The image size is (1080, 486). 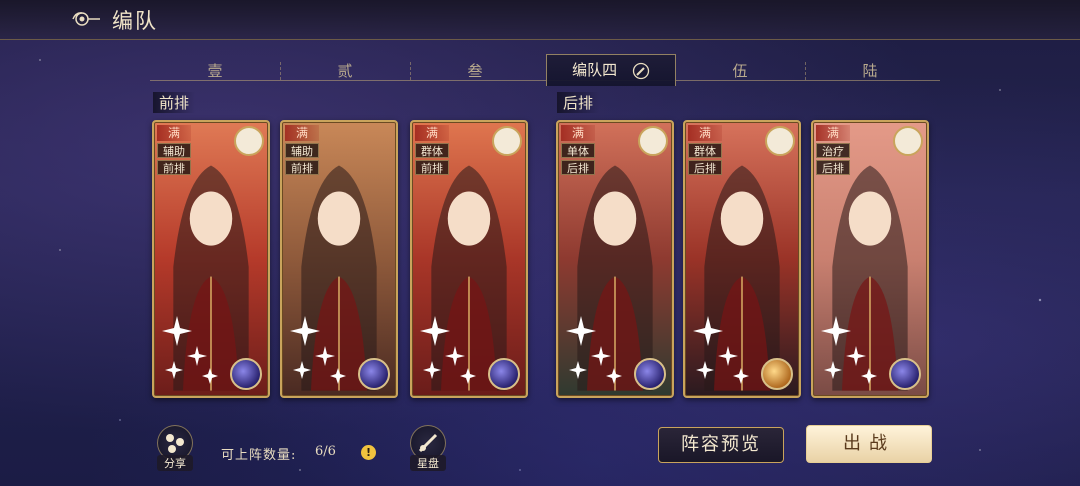 I want to click on share-label: 分享, so click(x=175, y=463).